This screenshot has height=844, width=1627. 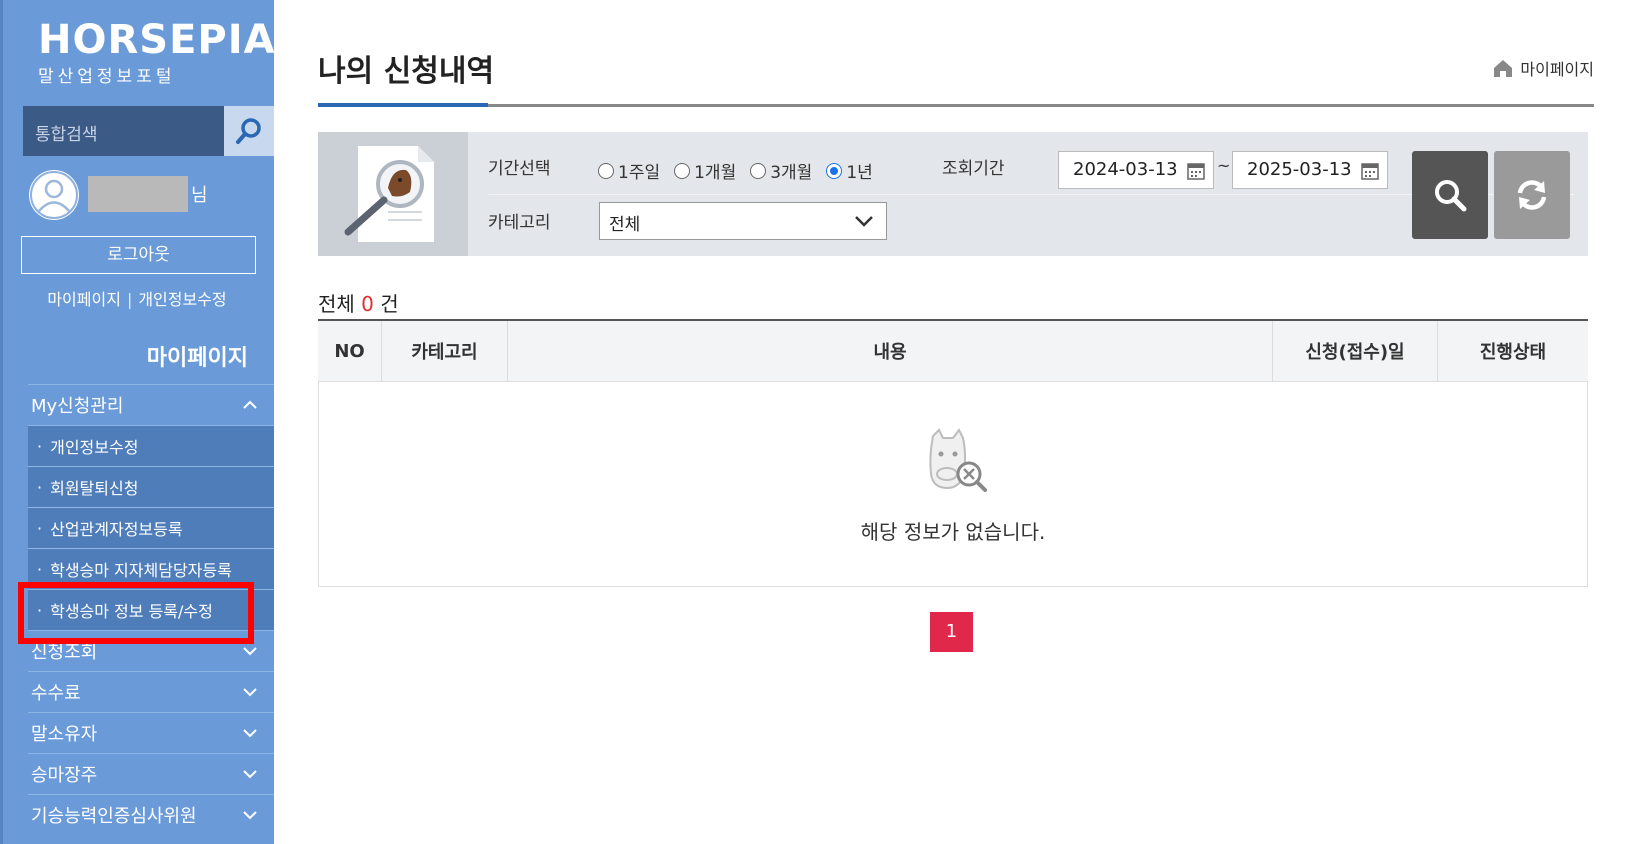 I want to click on logo-text: HORSEPIA, so click(x=156, y=40).